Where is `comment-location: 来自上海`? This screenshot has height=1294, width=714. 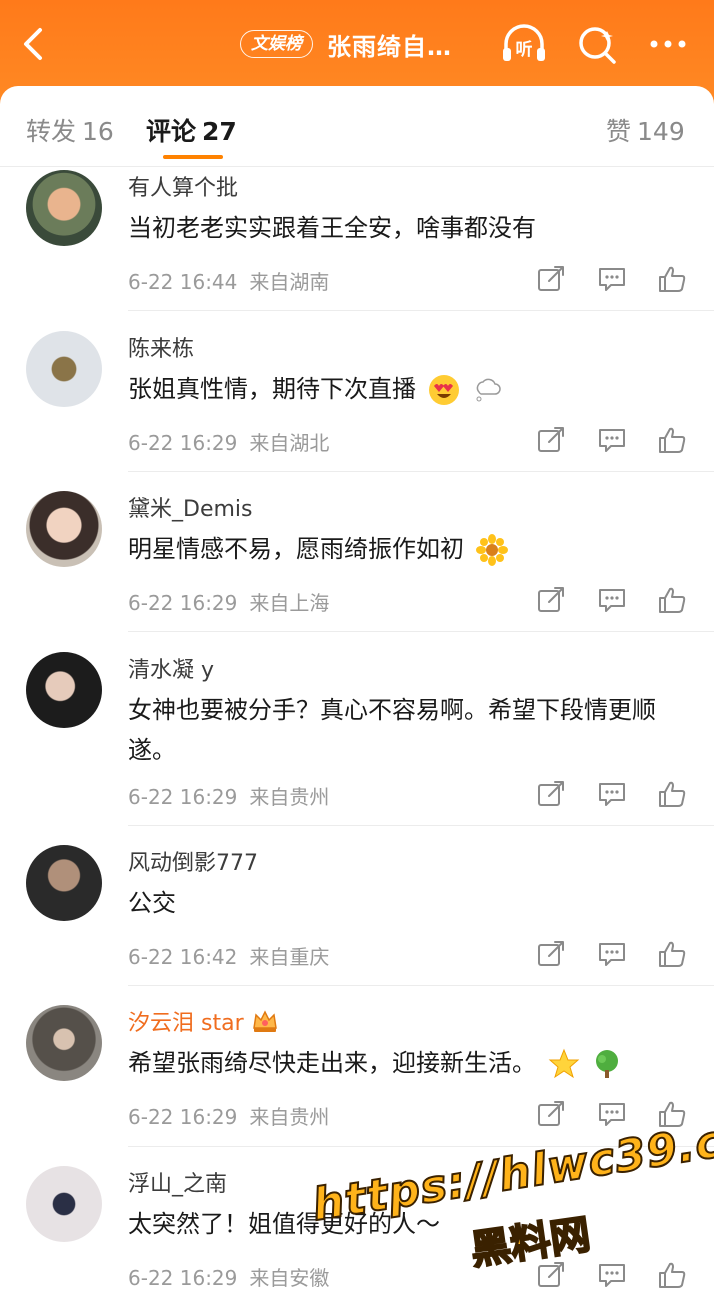
comment-location: 来自上海 is located at coordinates (289, 603).